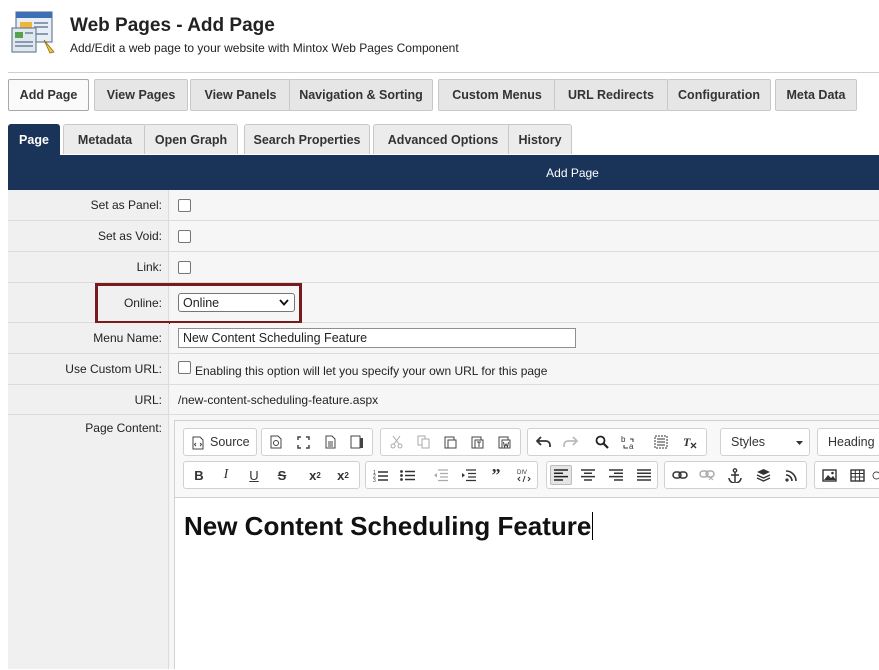 The width and height of the screenshot is (879, 670). I want to click on bulleted-list-icon, so click(407, 475).